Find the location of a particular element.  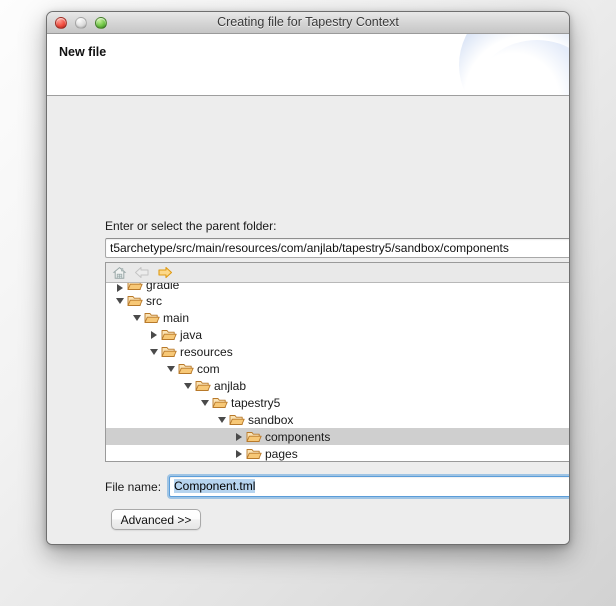

tree-row: components is located at coordinates (337, 436).